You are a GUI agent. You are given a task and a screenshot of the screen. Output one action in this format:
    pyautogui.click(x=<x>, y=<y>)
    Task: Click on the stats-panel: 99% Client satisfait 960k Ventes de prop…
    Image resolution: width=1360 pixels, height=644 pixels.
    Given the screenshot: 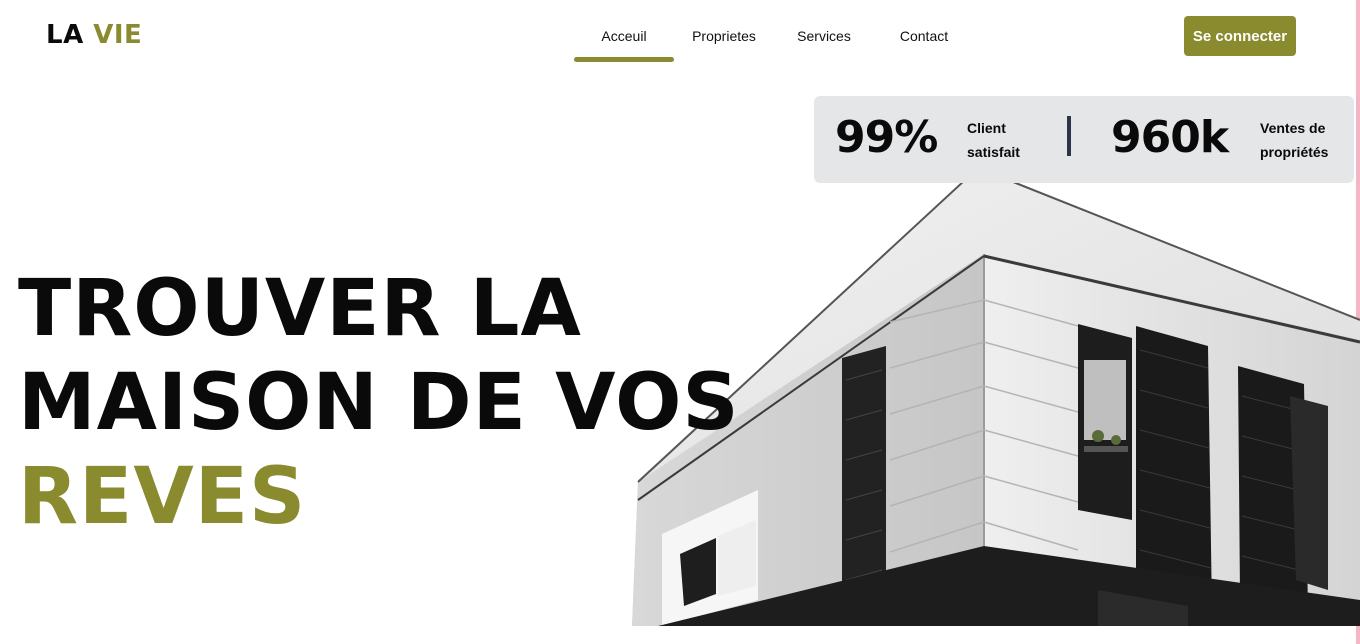 What is the action you would take?
    pyautogui.click(x=1084, y=139)
    